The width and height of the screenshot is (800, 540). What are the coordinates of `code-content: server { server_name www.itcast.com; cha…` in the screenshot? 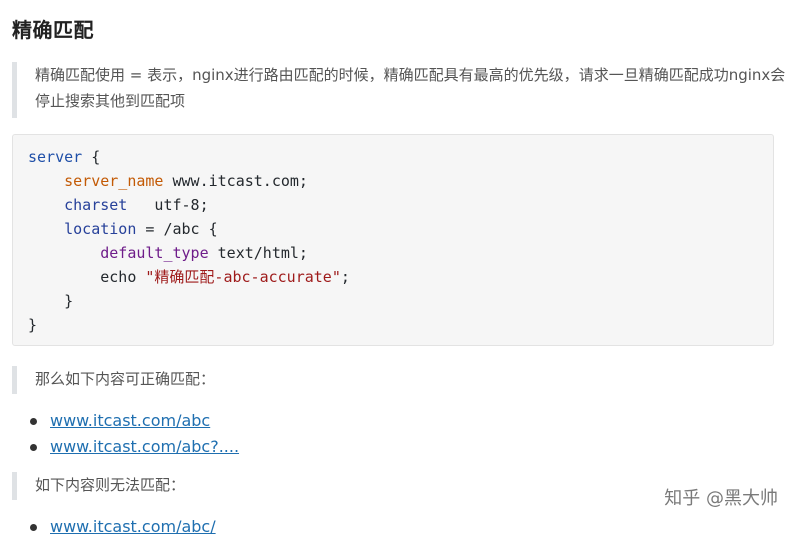 It's located at (189, 241).